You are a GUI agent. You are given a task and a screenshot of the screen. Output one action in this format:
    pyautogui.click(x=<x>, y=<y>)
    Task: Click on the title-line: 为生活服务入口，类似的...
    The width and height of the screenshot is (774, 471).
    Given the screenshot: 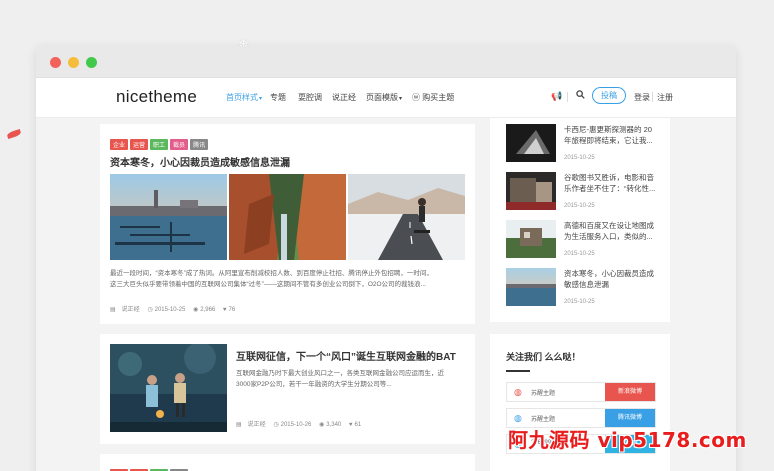 What is the action you would take?
    pyautogui.click(x=608, y=236)
    